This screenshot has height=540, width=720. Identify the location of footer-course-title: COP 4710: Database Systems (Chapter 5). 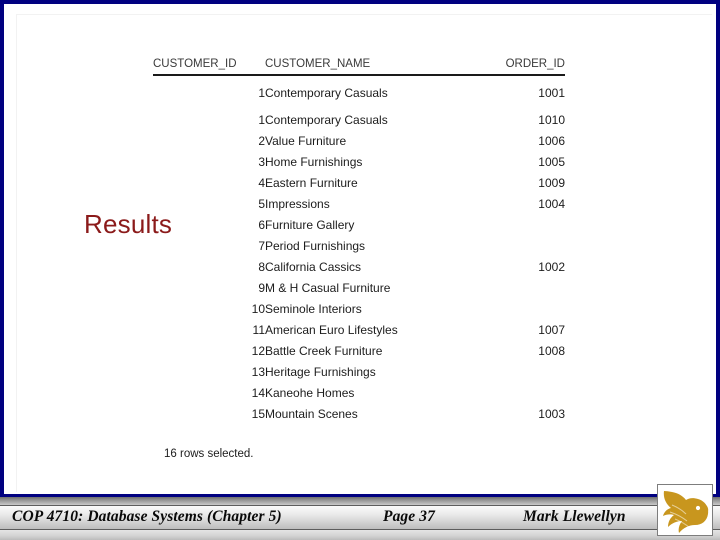
(147, 516).